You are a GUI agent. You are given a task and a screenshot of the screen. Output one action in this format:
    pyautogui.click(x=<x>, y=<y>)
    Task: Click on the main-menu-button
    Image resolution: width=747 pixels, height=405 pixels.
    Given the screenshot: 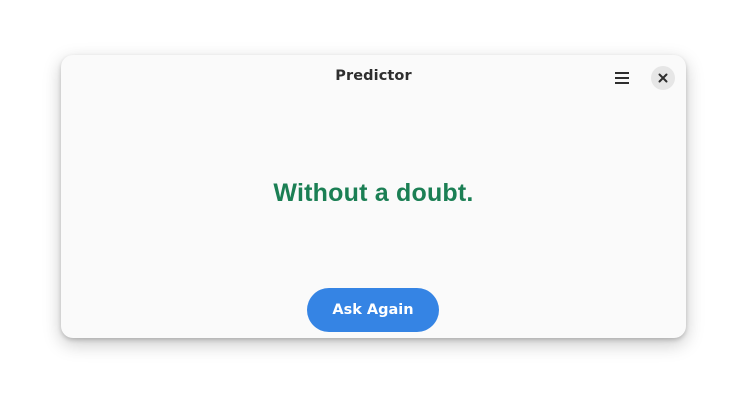 What is the action you would take?
    pyautogui.click(x=622, y=78)
    